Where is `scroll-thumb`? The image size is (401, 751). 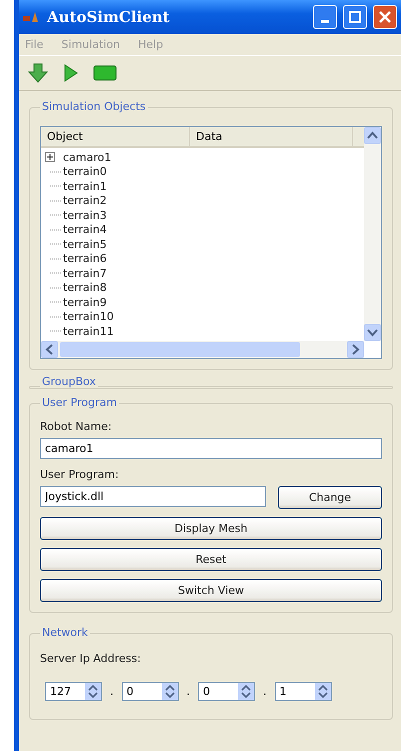
scroll-thumb is located at coordinates (180, 349).